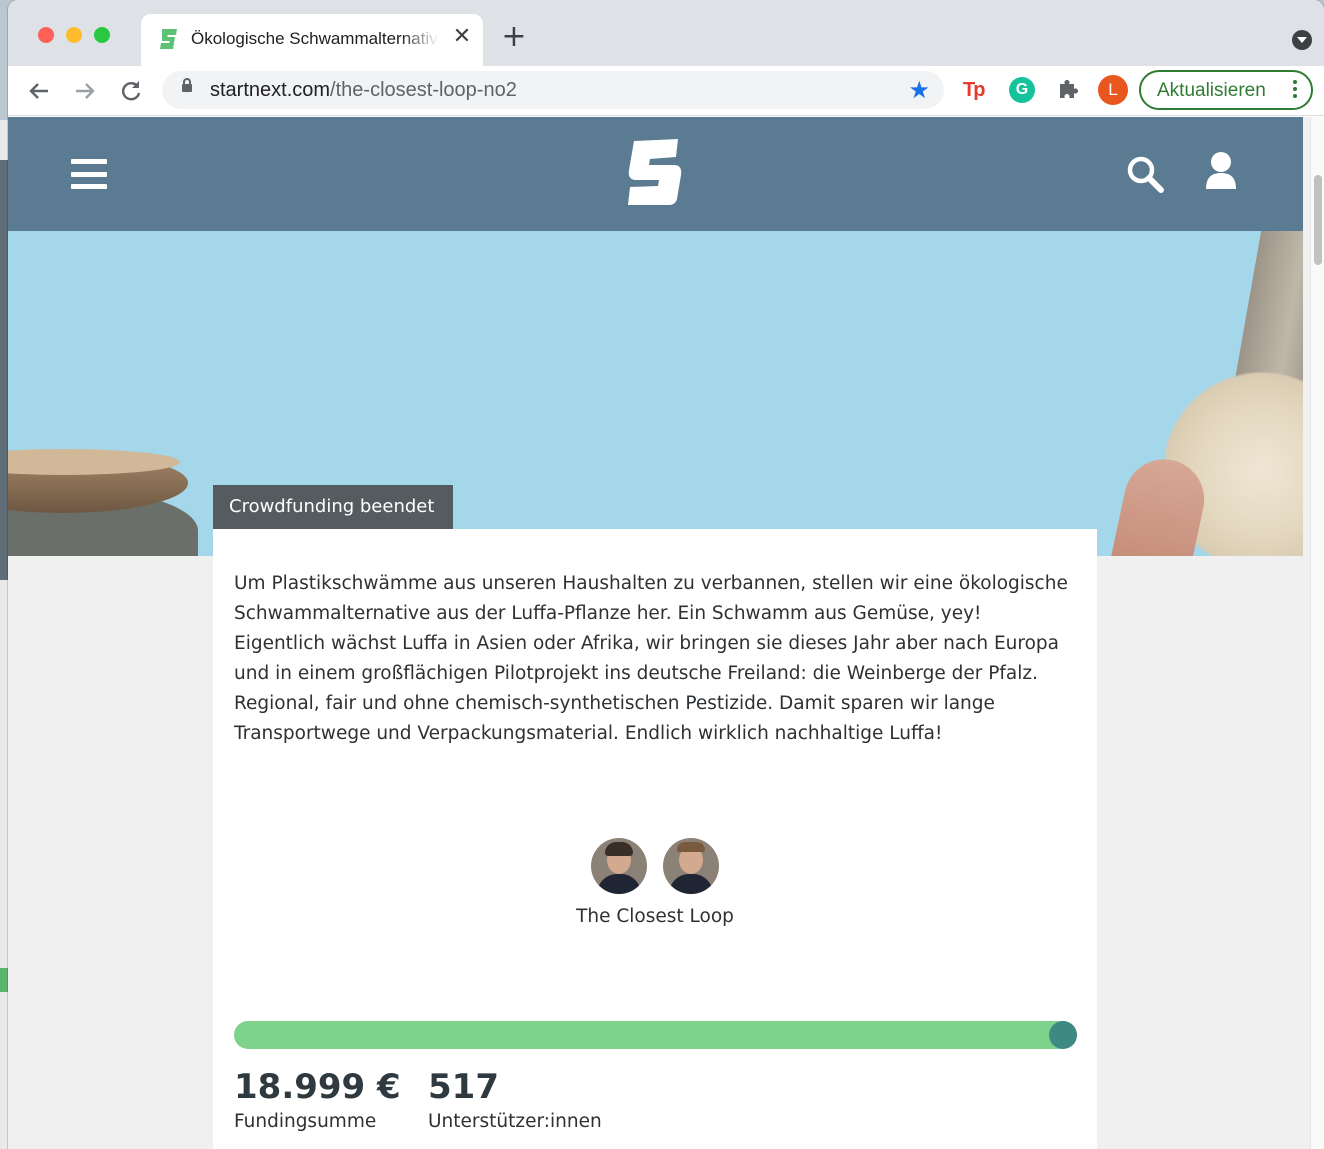 This screenshot has height=1149, width=1324. I want to click on funding-amount: 18.999 €, so click(317, 1087).